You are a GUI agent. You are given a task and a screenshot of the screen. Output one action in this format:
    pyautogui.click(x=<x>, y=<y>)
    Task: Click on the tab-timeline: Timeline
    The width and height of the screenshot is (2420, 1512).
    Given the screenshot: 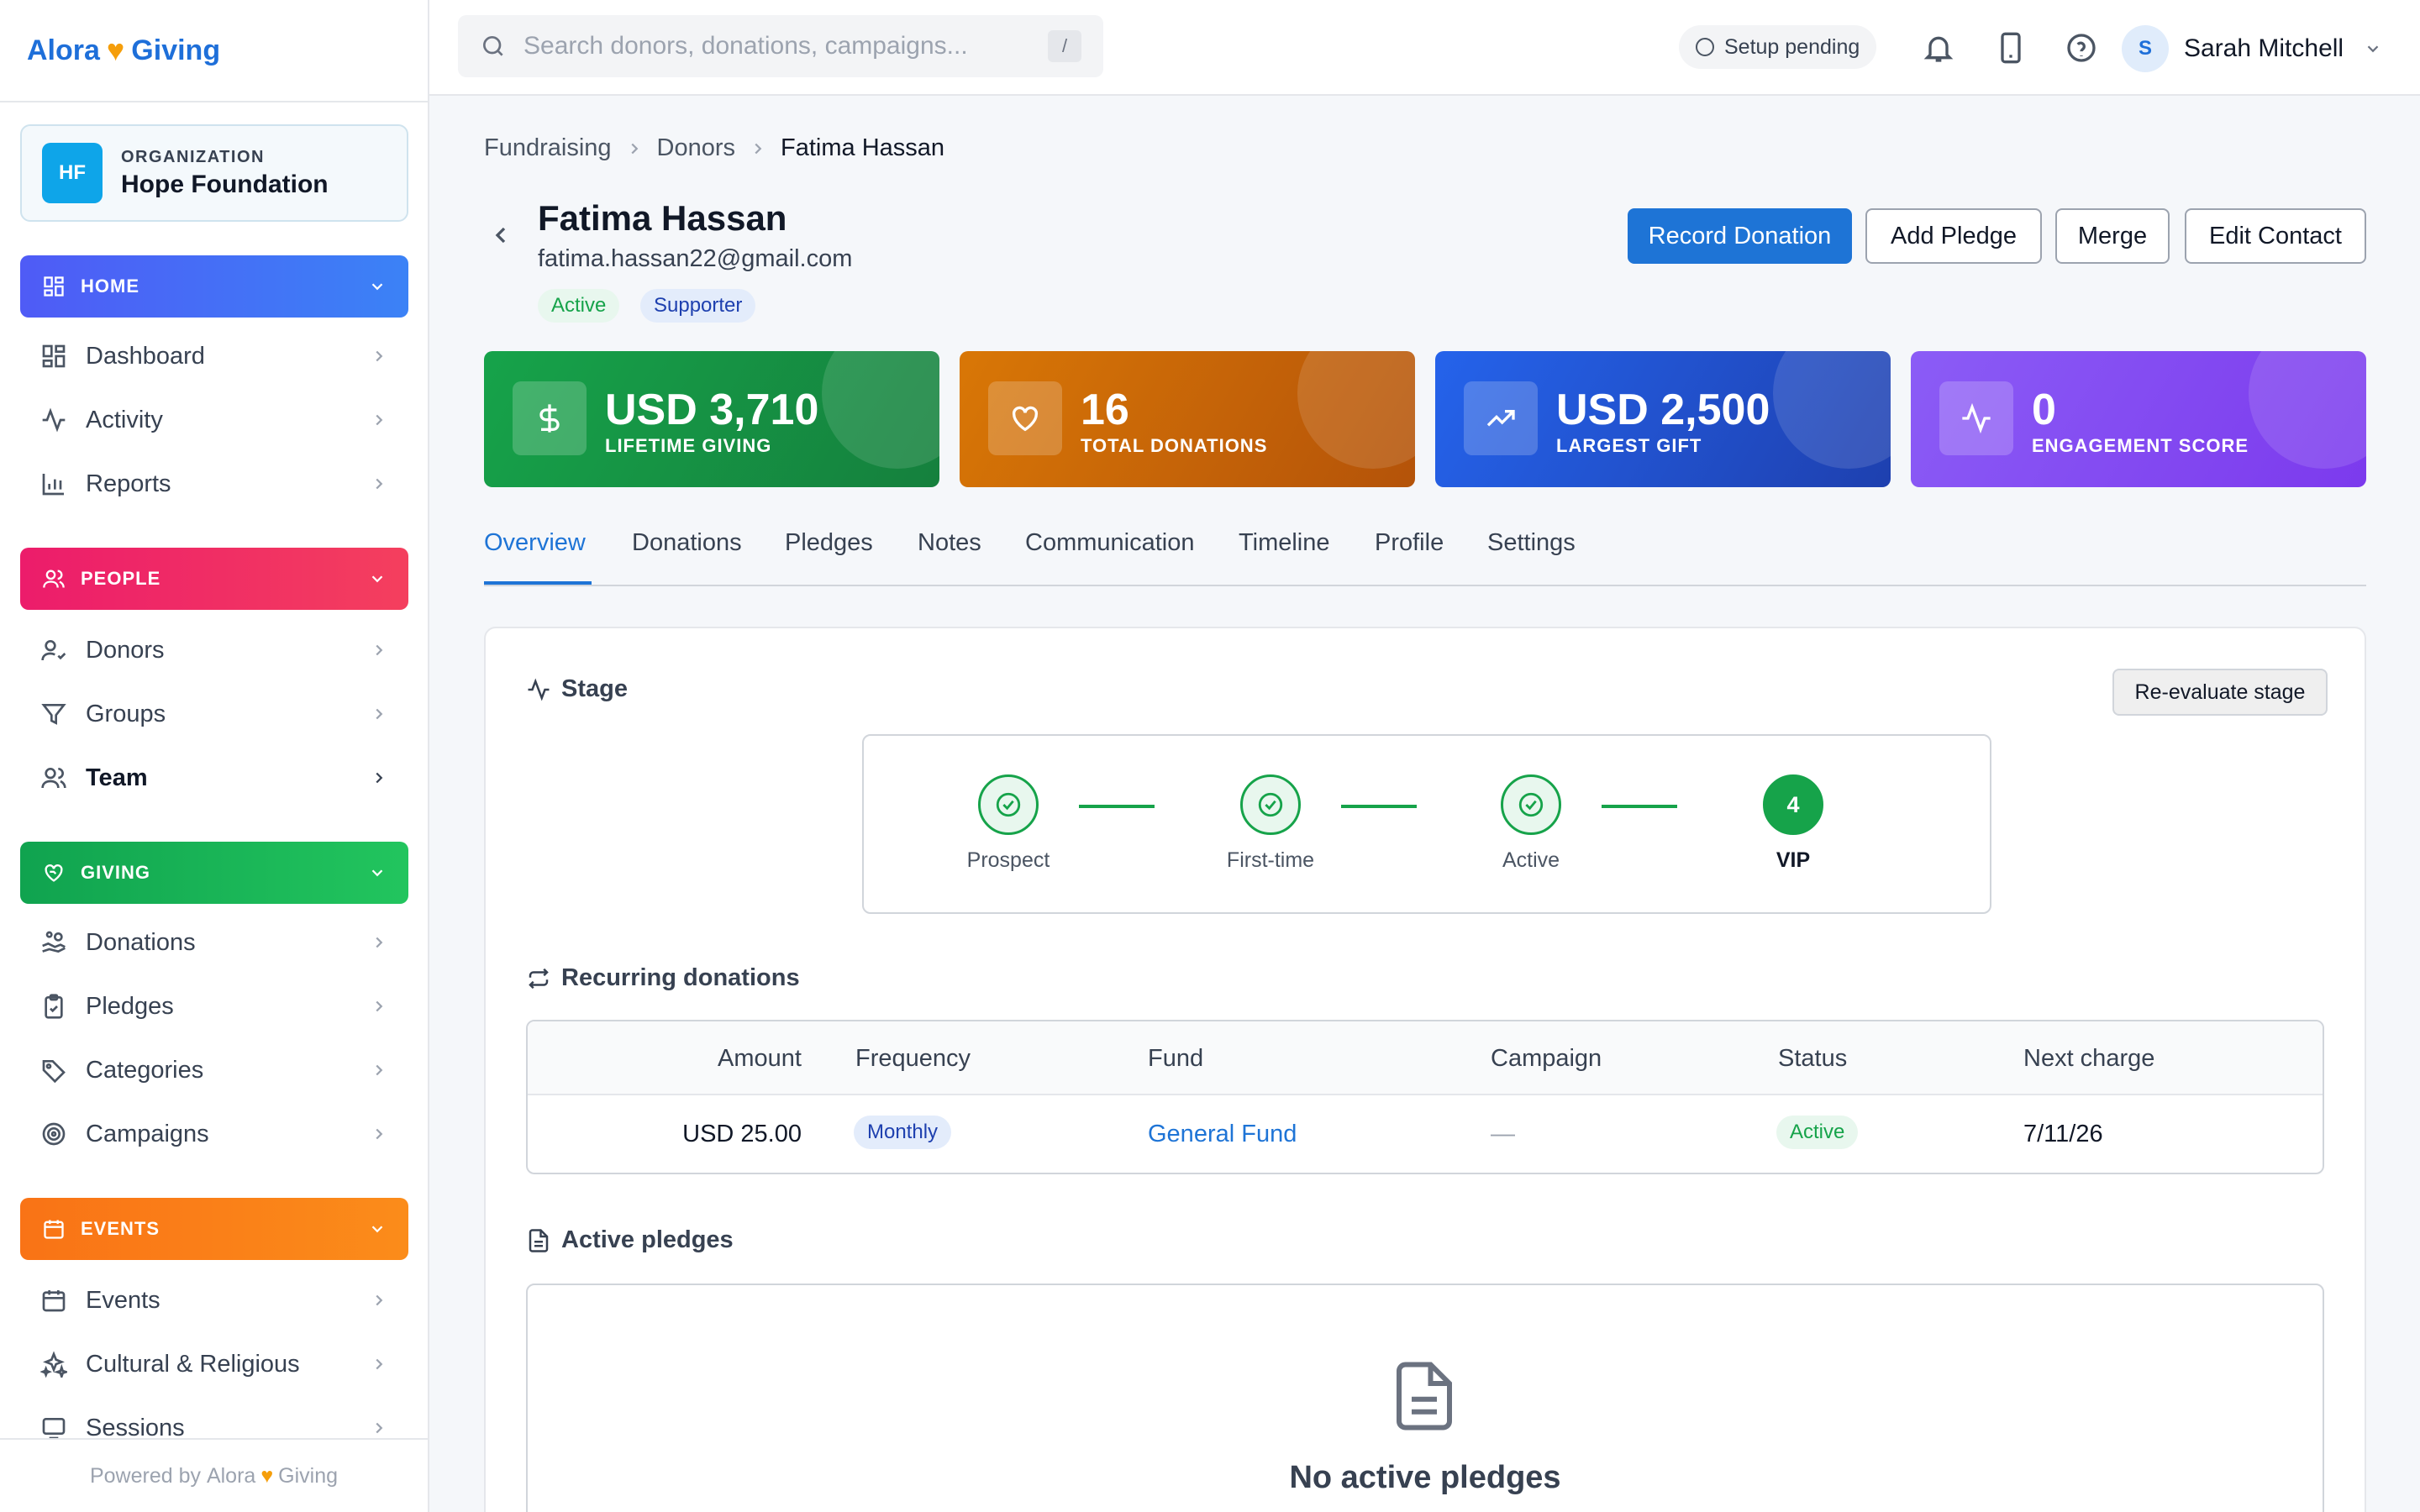 What is the action you would take?
    pyautogui.click(x=1285, y=543)
    